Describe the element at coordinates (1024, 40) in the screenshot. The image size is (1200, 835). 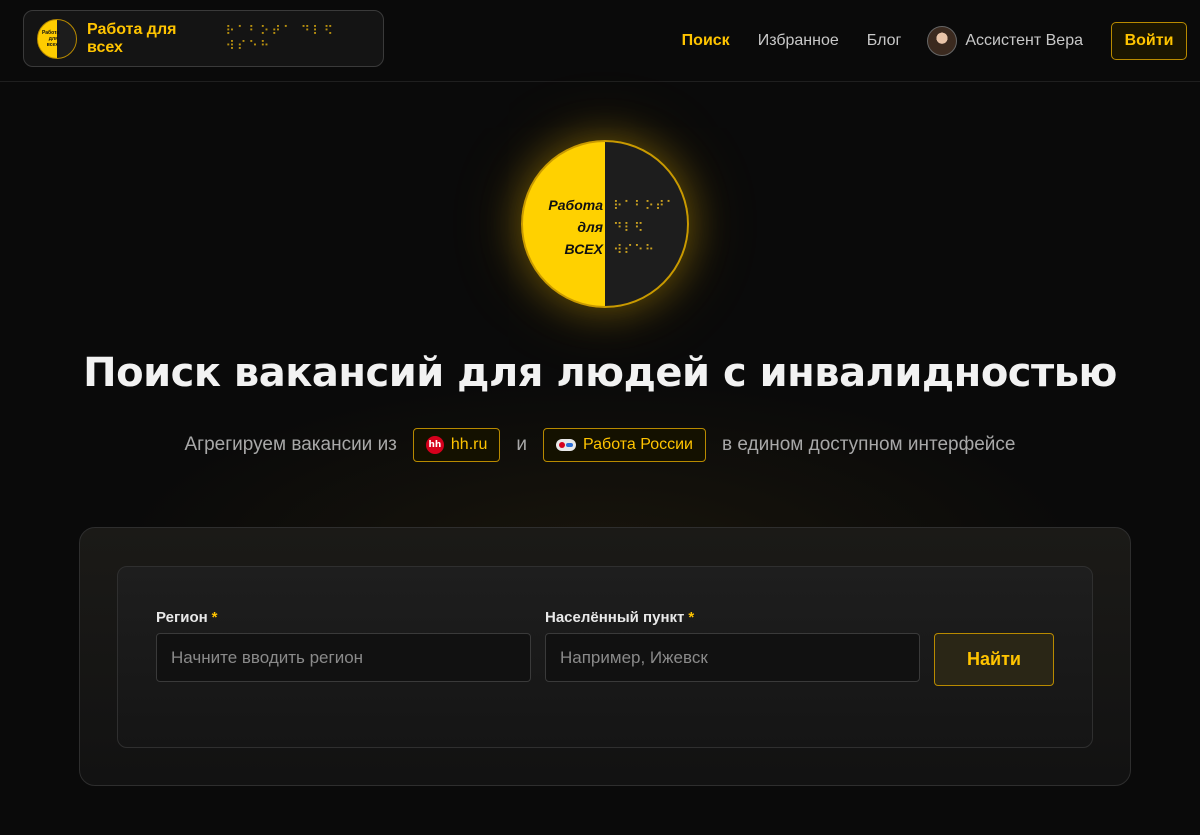
I see `assistant-name: Ассистент Вера` at that location.